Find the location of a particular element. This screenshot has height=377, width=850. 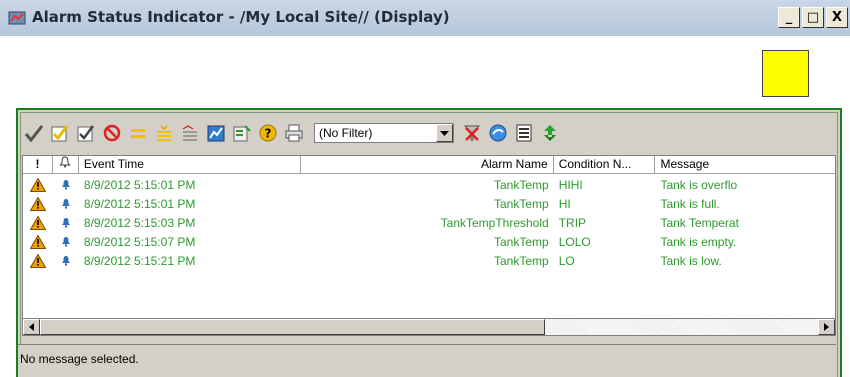

condition: HIHI is located at coordinates (570, 184).